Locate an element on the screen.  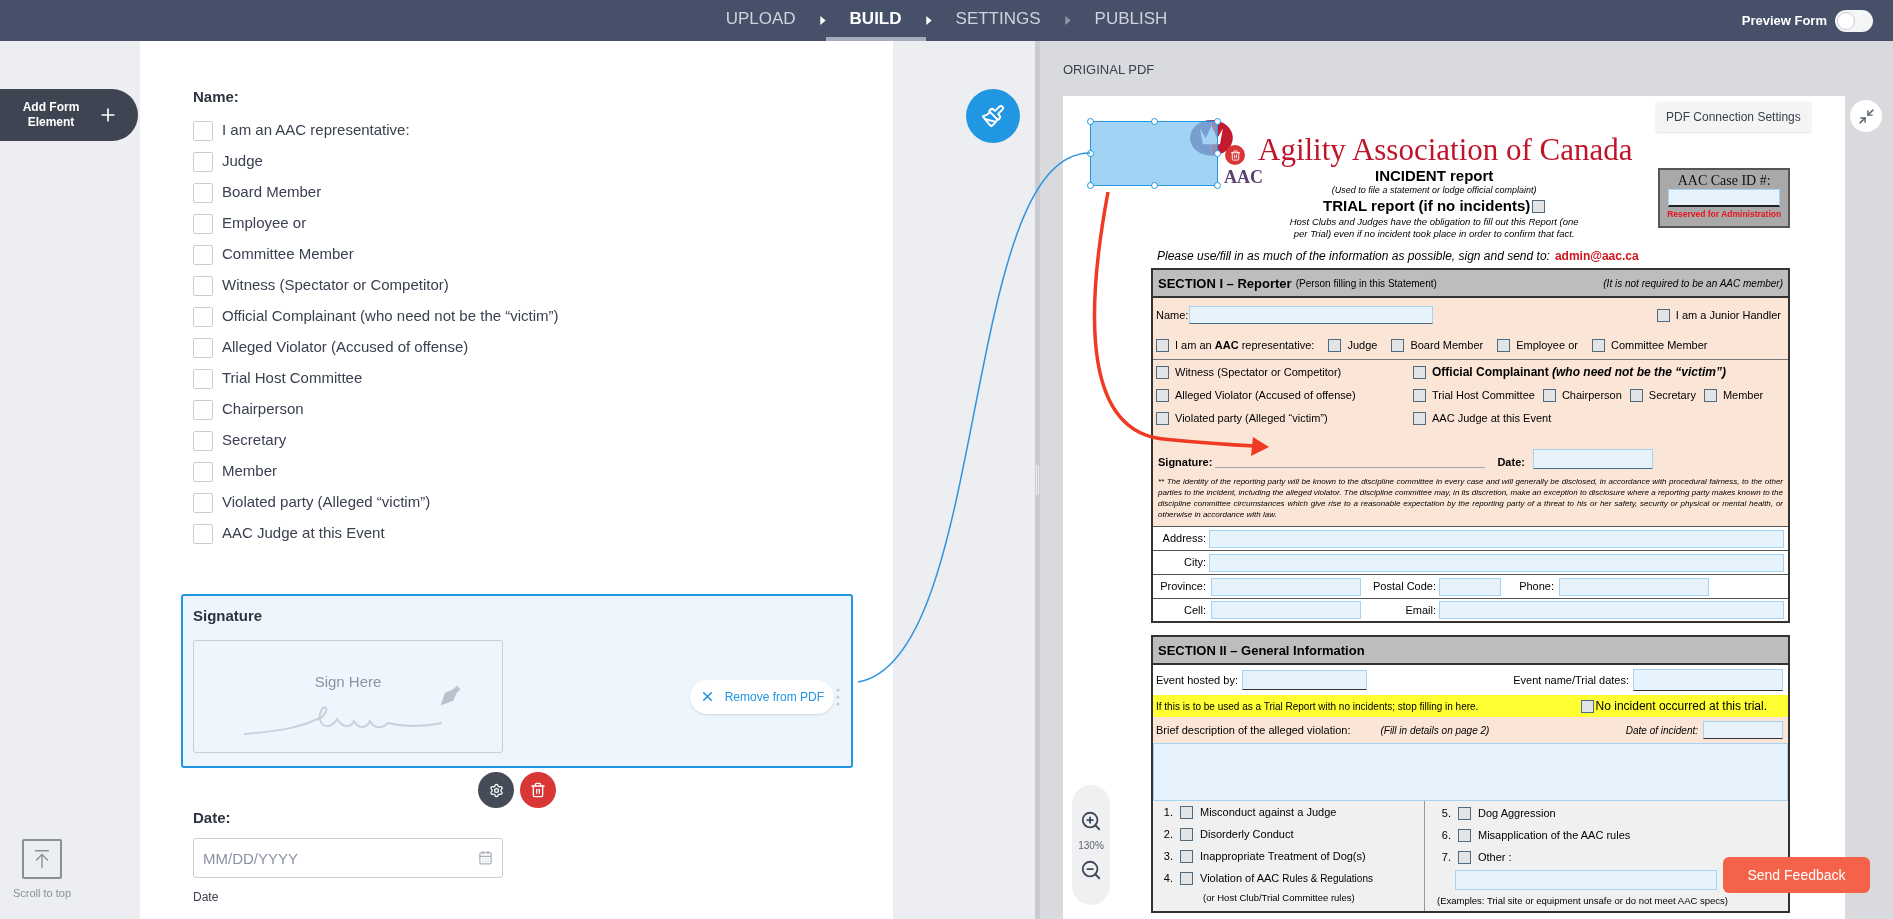
document-subtitle: INCIDENT report is located at coordinates (1434, 176).